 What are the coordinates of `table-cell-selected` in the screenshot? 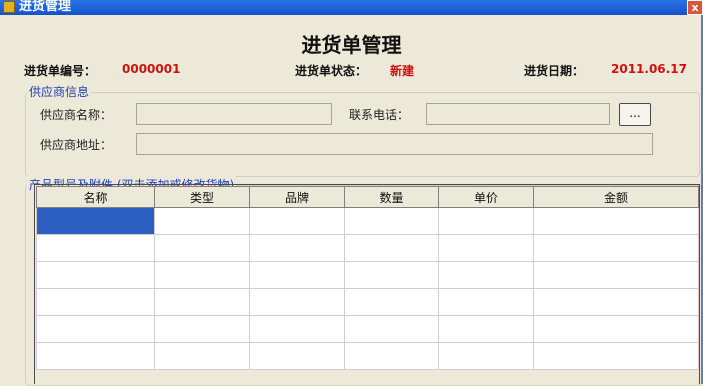 It's located at (95, 221).